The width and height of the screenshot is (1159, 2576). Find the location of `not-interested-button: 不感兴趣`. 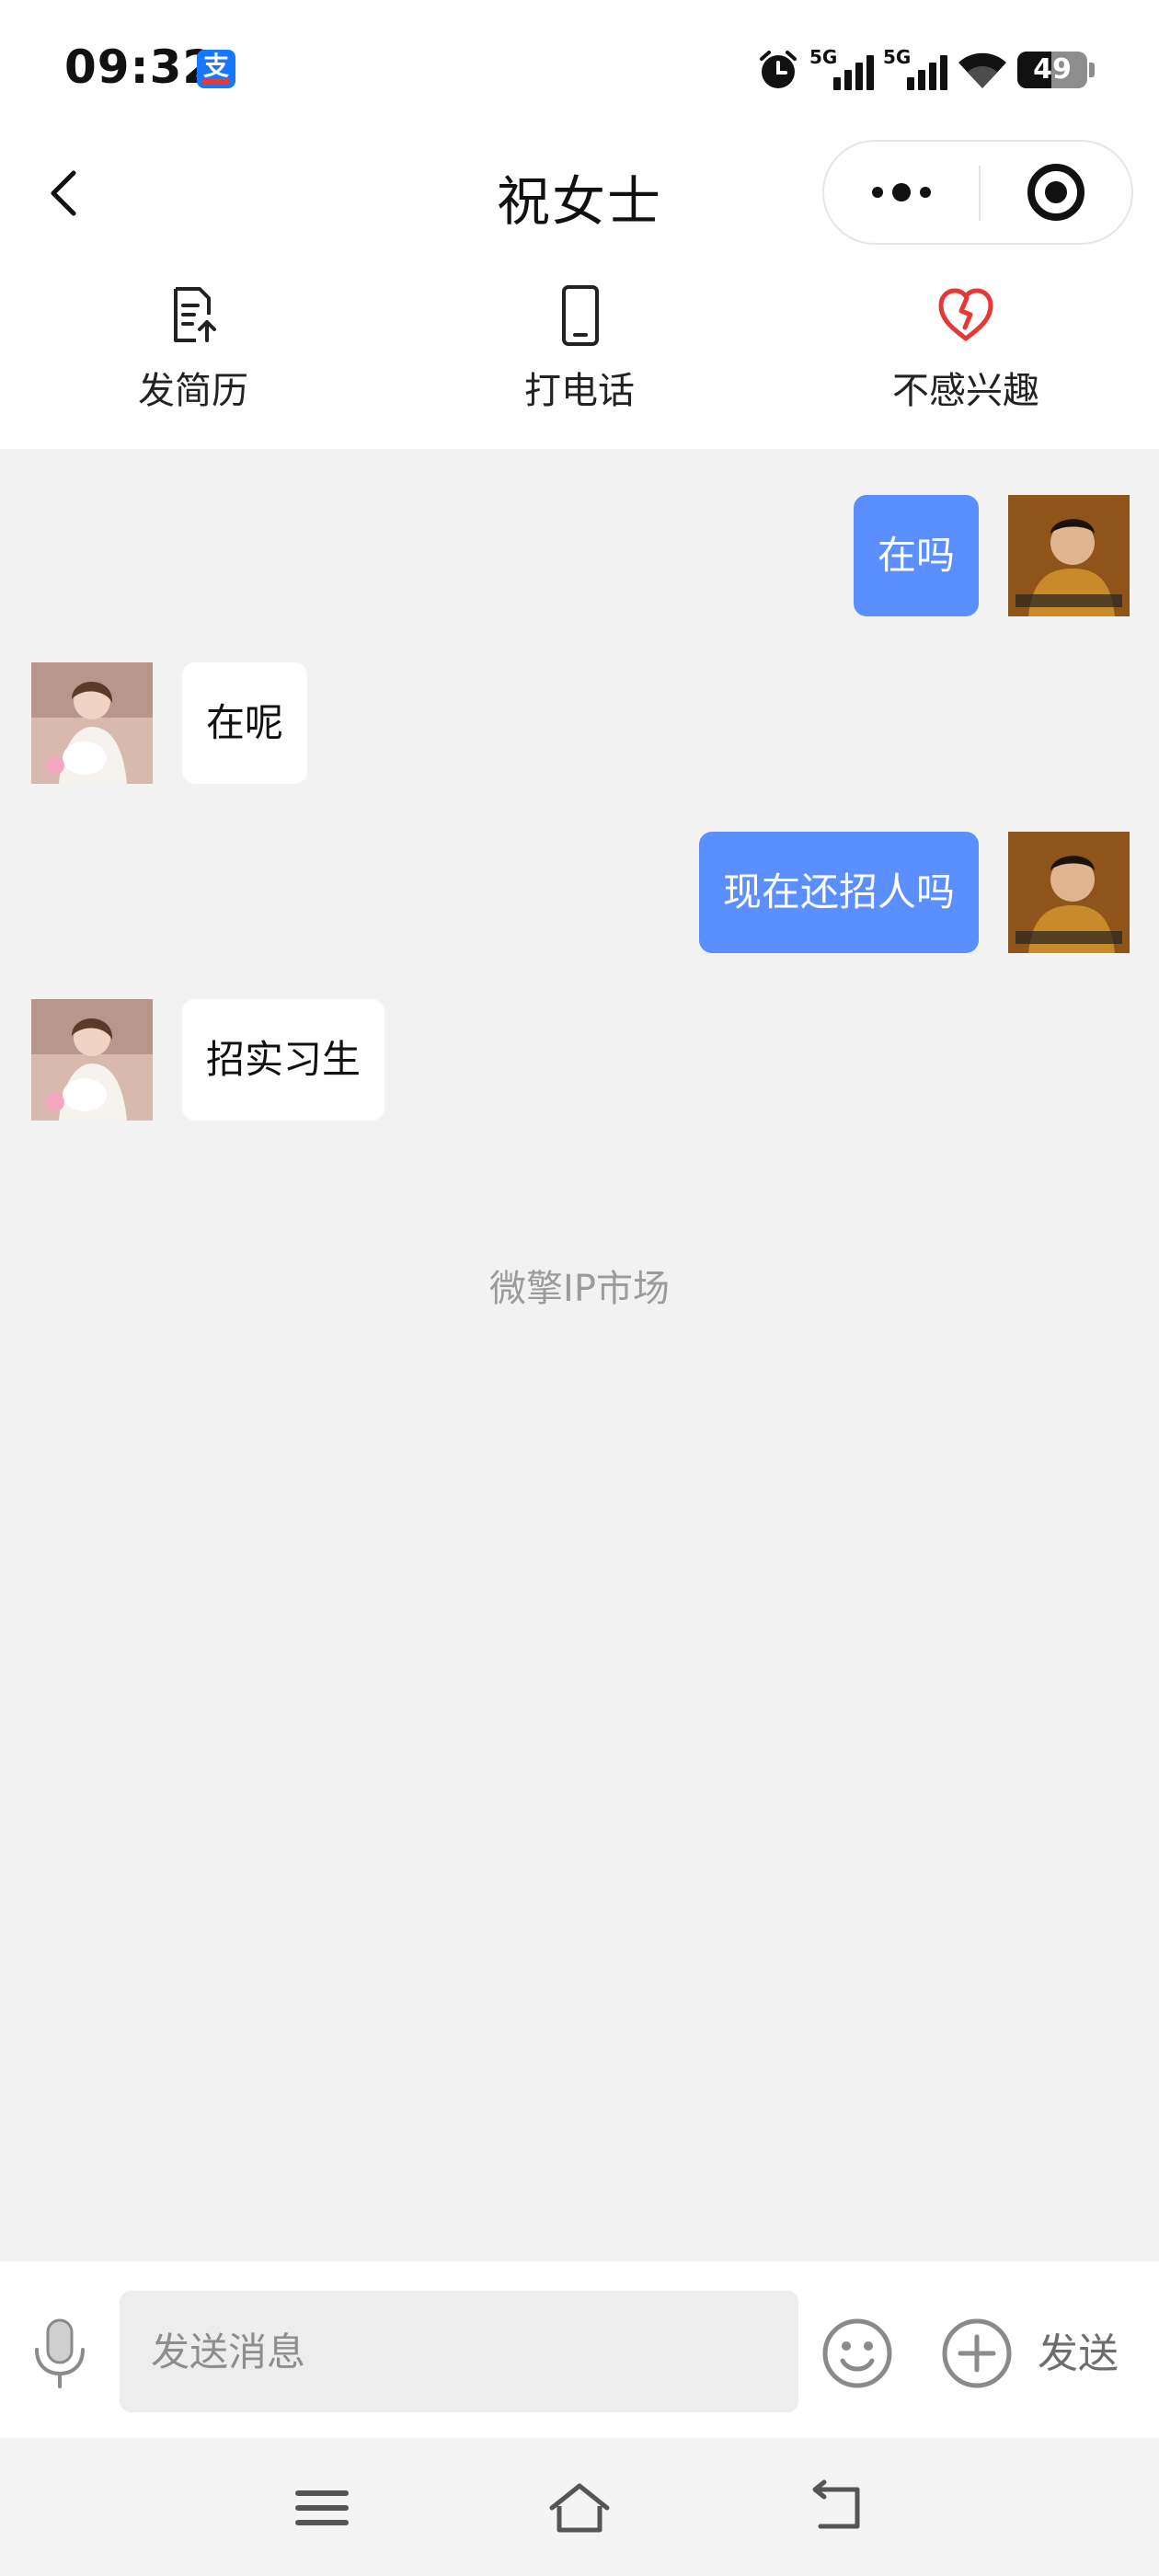

not-interested-button: 不感兴趣 is located at coordinates (966, 348).